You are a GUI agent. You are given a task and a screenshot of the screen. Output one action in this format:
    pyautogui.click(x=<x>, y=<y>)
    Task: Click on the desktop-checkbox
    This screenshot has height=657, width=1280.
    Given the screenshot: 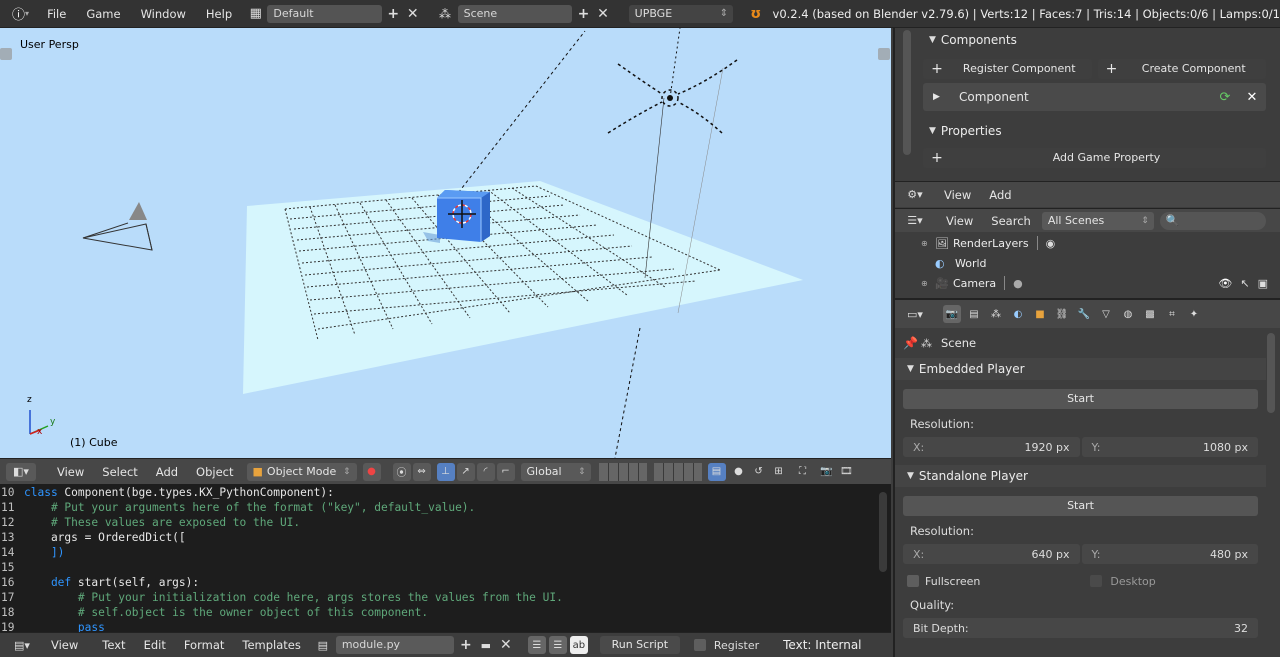 What is the action you would take?
    pyautogui.click(x=1096, y=581)
    